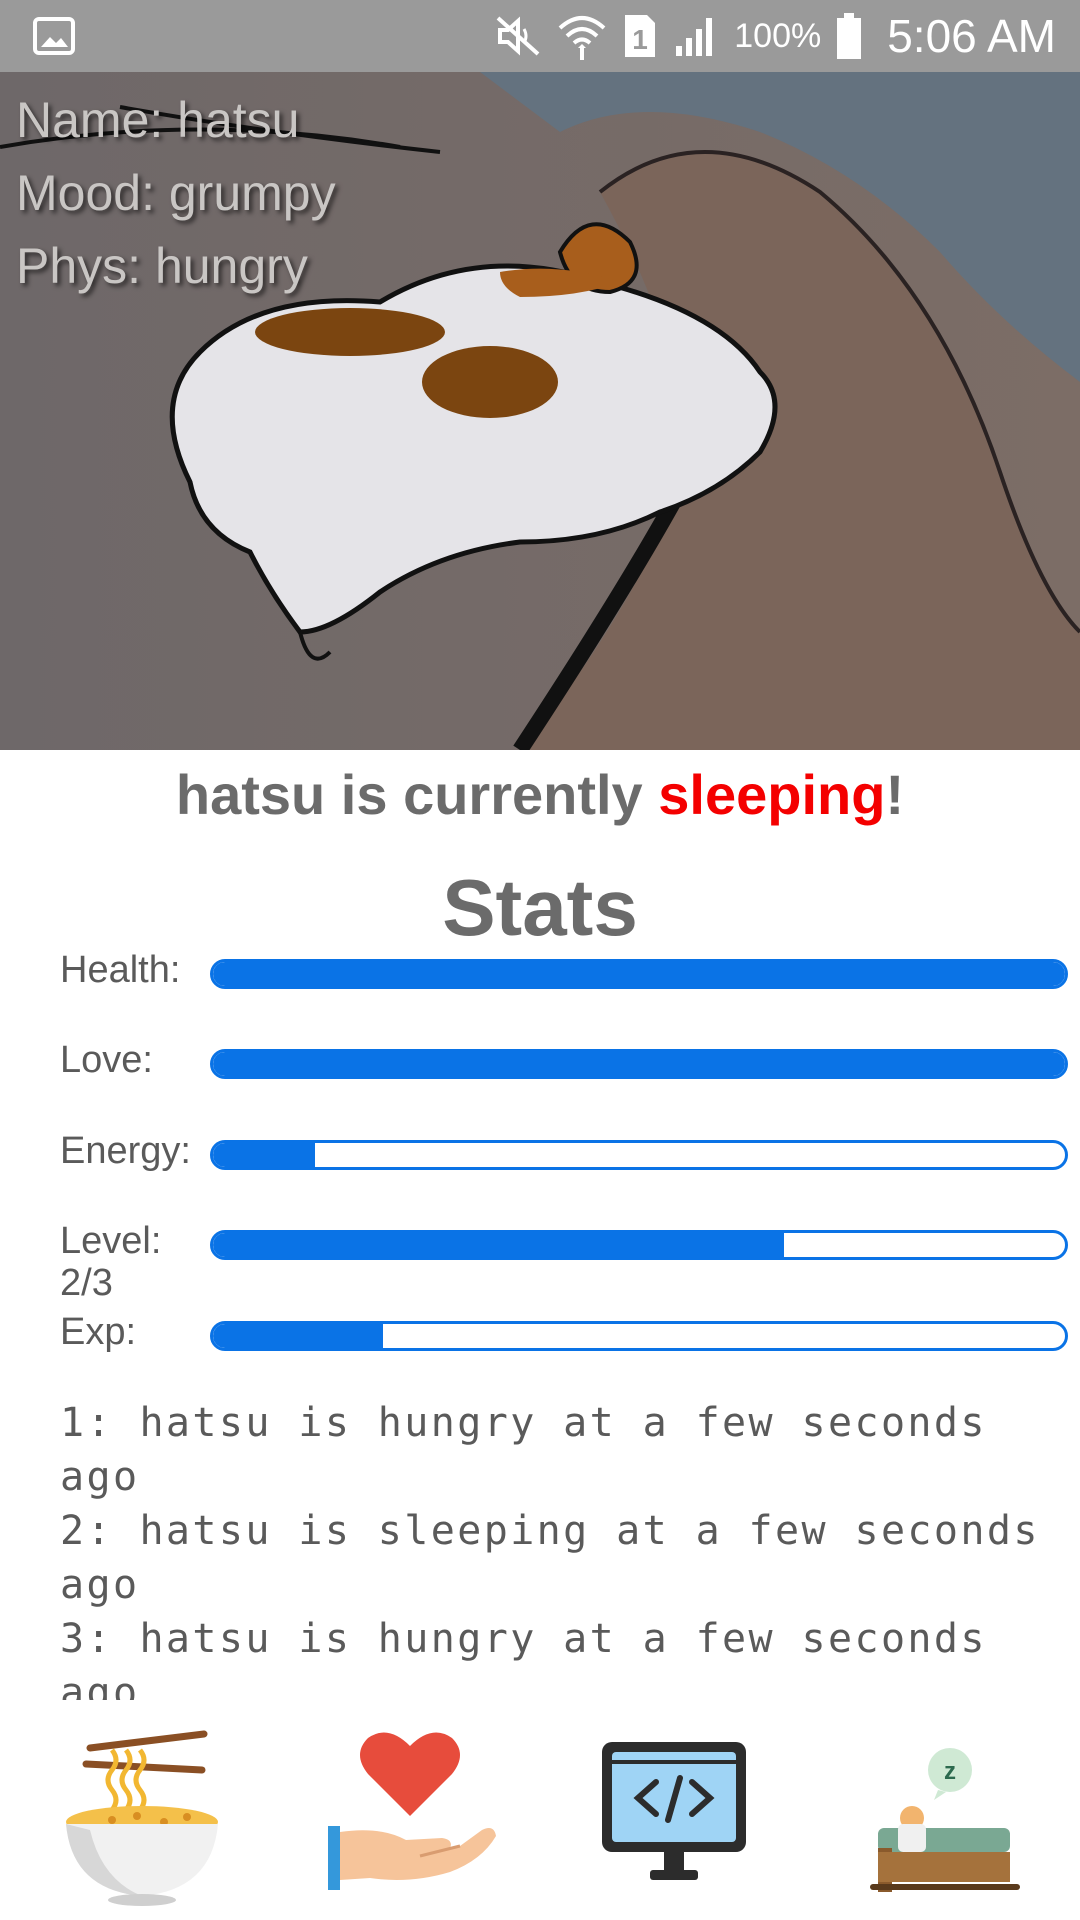 The height and width of the screenshot is (1920, 1080). Describe the element at coordinates (537, 1450) in the screenshot. I see `event-item: 1: hatsu is hungry at a few seconds ago` at that location.